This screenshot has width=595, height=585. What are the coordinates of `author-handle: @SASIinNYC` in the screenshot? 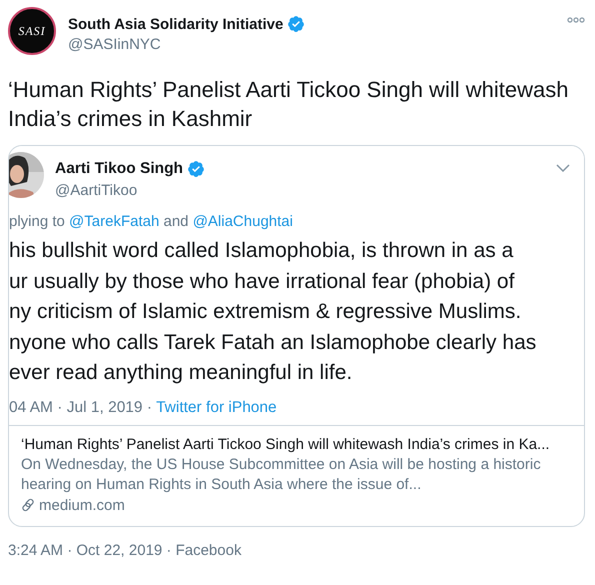 It's located at (311, 44).